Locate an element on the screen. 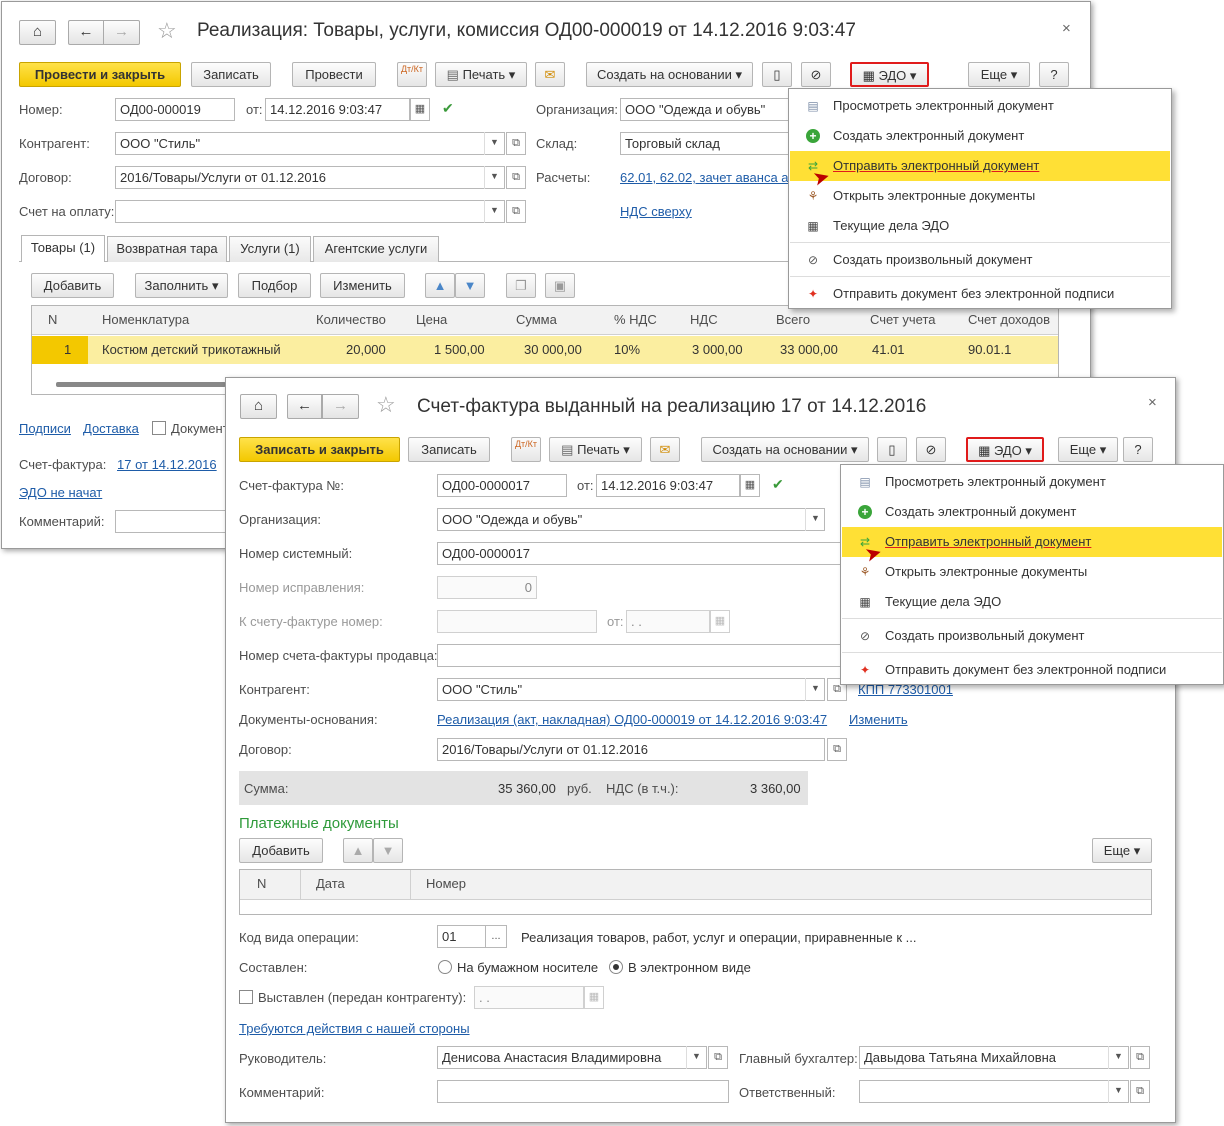 This screenshot has width=1224, height=1126. save-button: Записать is located at coordinates (231, 74).